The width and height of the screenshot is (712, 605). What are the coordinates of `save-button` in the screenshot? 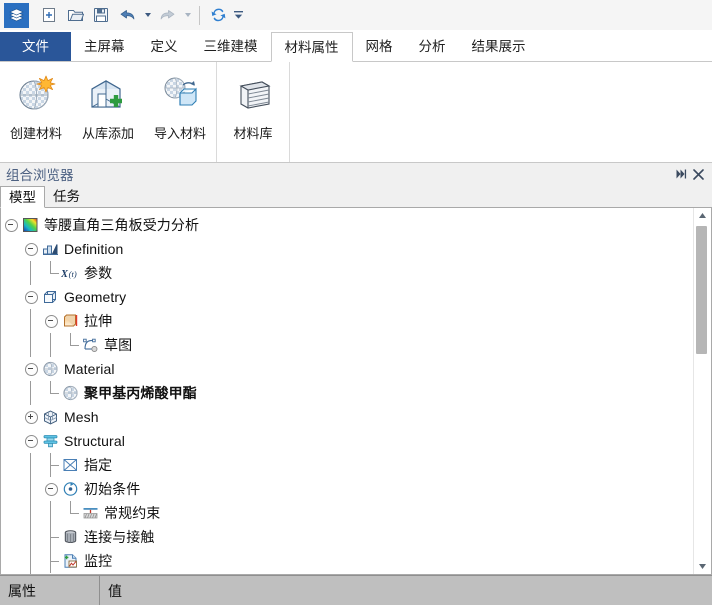 It's located at (101, 15).